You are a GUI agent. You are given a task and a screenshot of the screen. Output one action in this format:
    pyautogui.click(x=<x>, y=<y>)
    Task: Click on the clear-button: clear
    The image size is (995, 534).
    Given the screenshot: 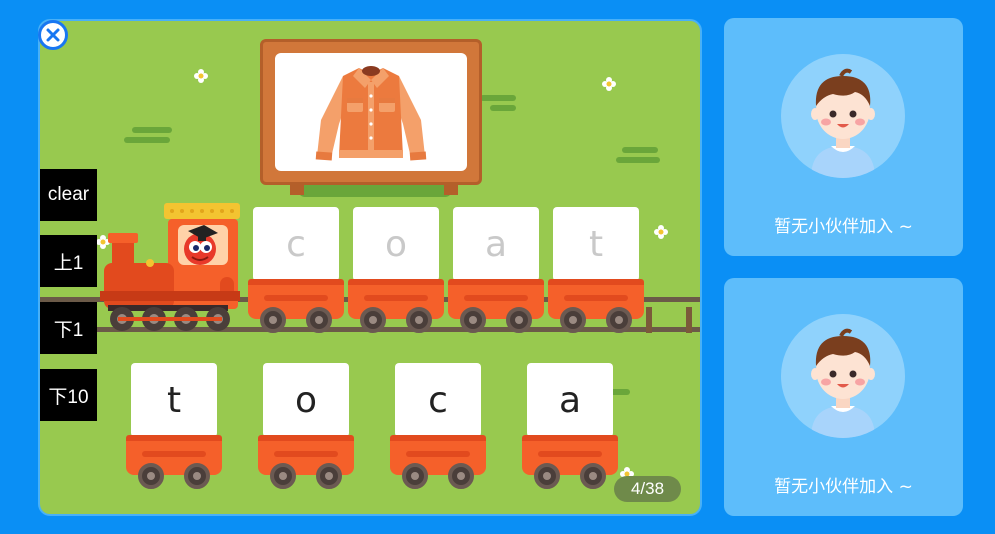 What is the action you would take?
    pyautogui.click(x=68, y=195)
    